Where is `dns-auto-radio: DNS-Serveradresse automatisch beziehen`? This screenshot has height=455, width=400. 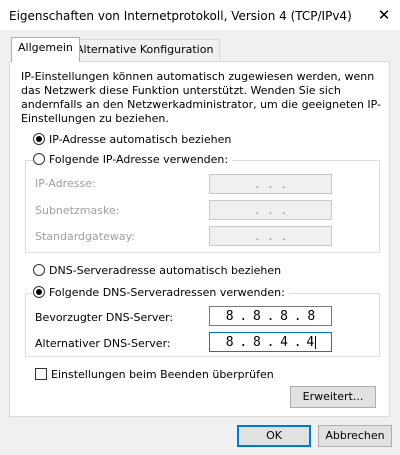
dns-auto-radio: DNS-Serveradresse automatisch beziehen is located at coordinates (159, 270).